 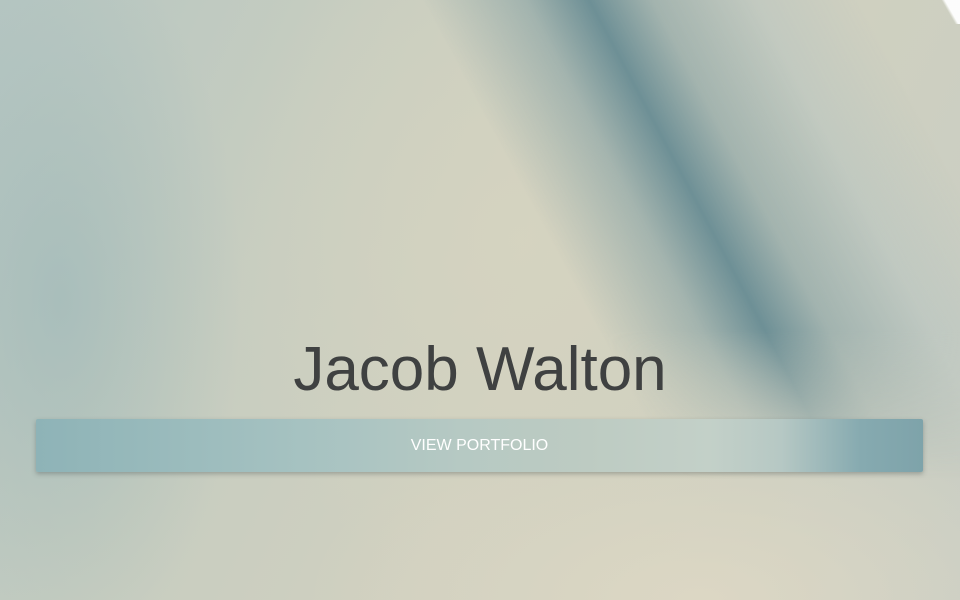 I want to click on hero-name: Jacob Walton, so click(x=480, y=369).